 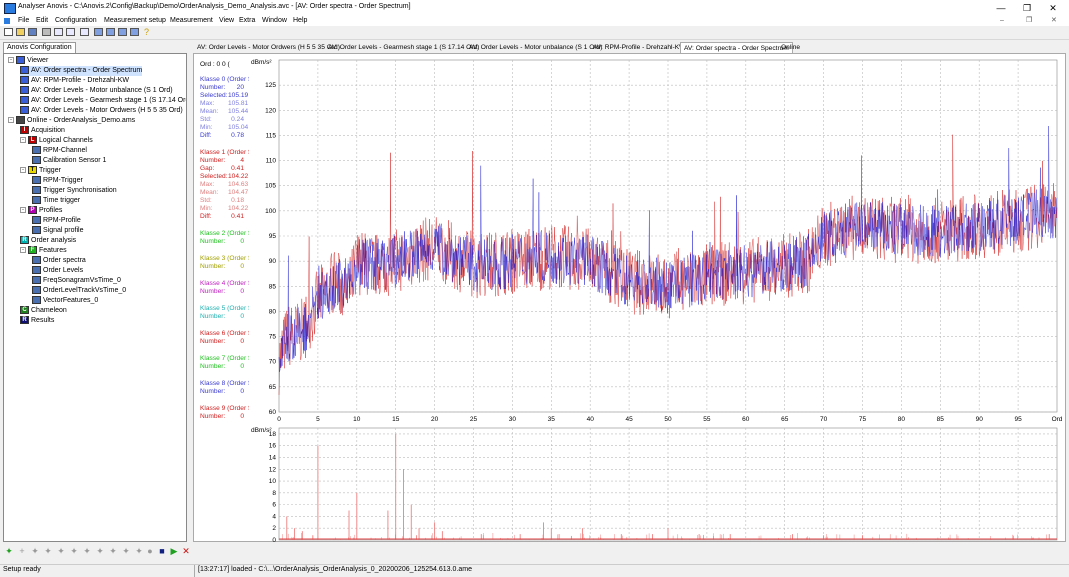 What do you see at coordinates (74, 551) in the screenshot?
I see `tool-5-icon: ✦` at bounding box center [74, 551].